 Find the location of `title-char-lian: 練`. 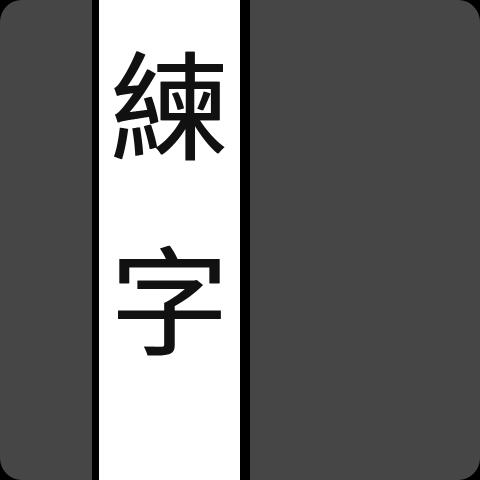

title-char-lian: 練 is located at coordinates (169, 110).